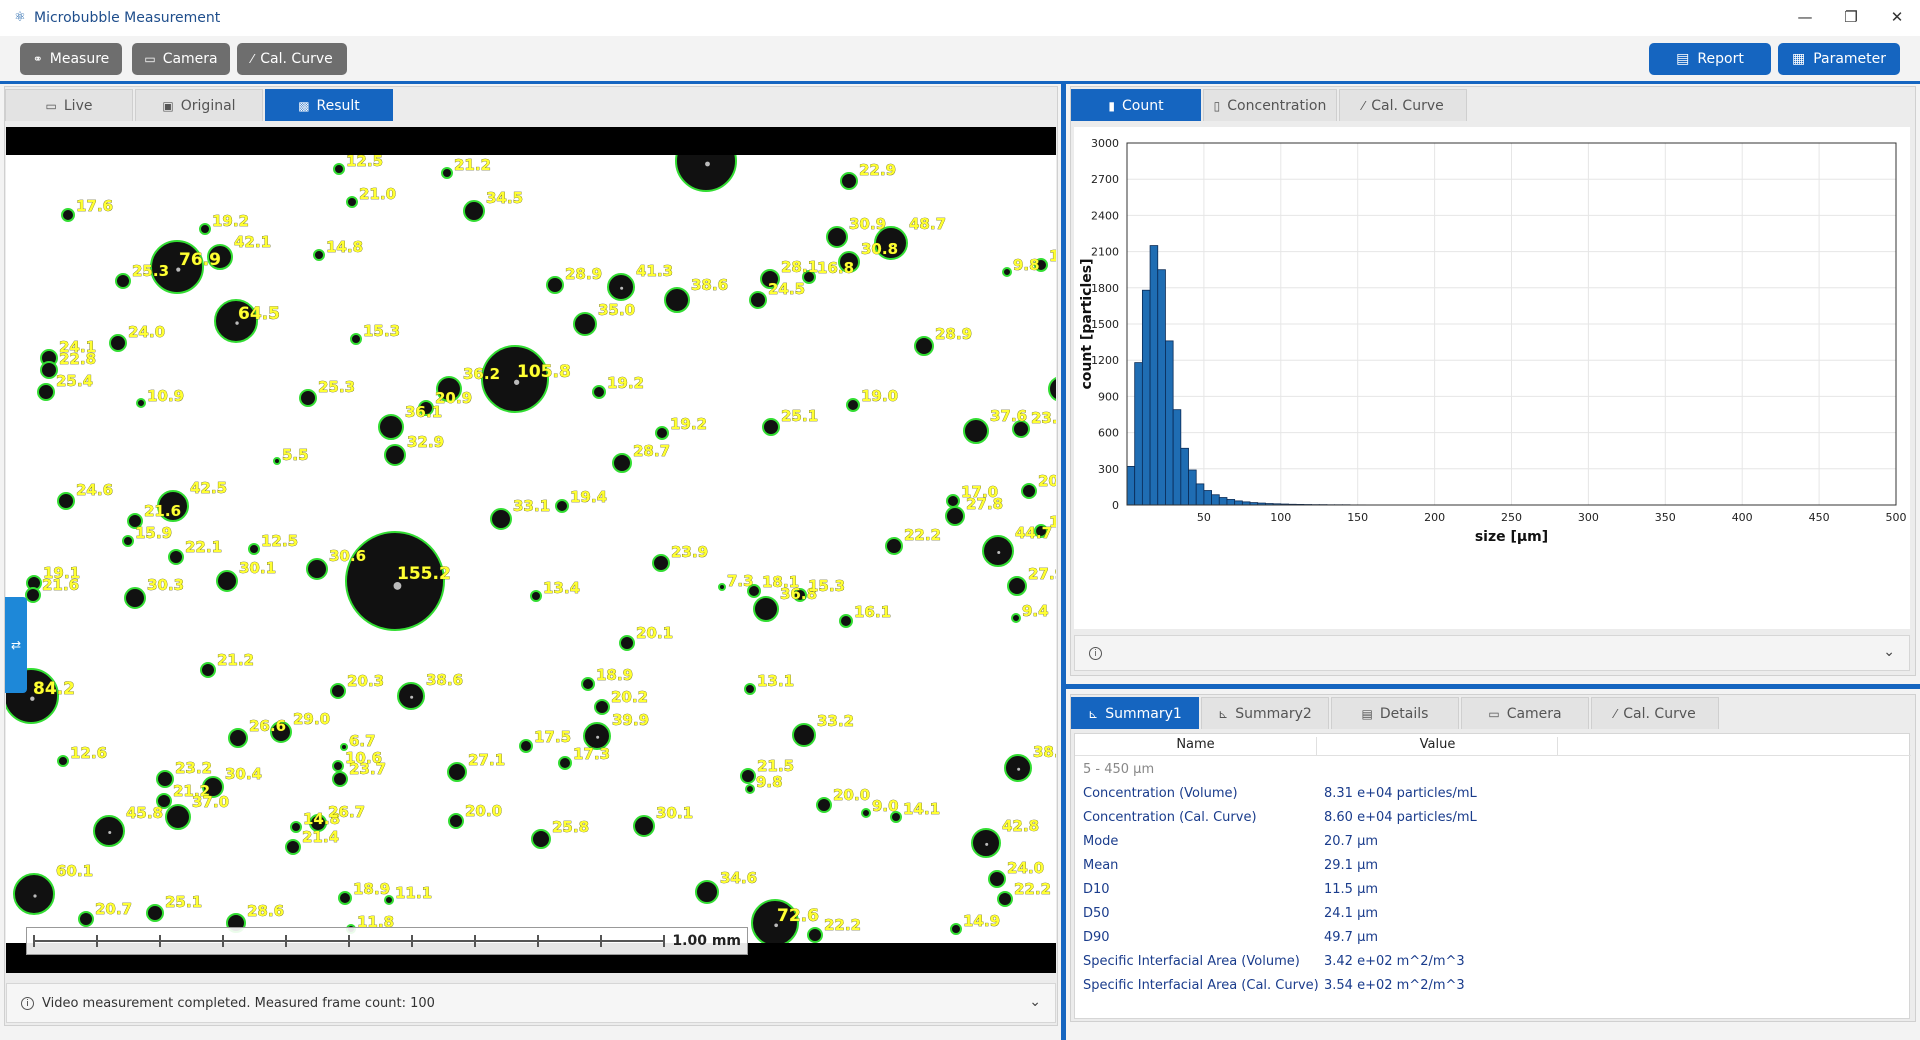 The height and width of the screenshot is (1040, 1920). I want to click on bubble-size-label: 15.3, so click(381, 331).